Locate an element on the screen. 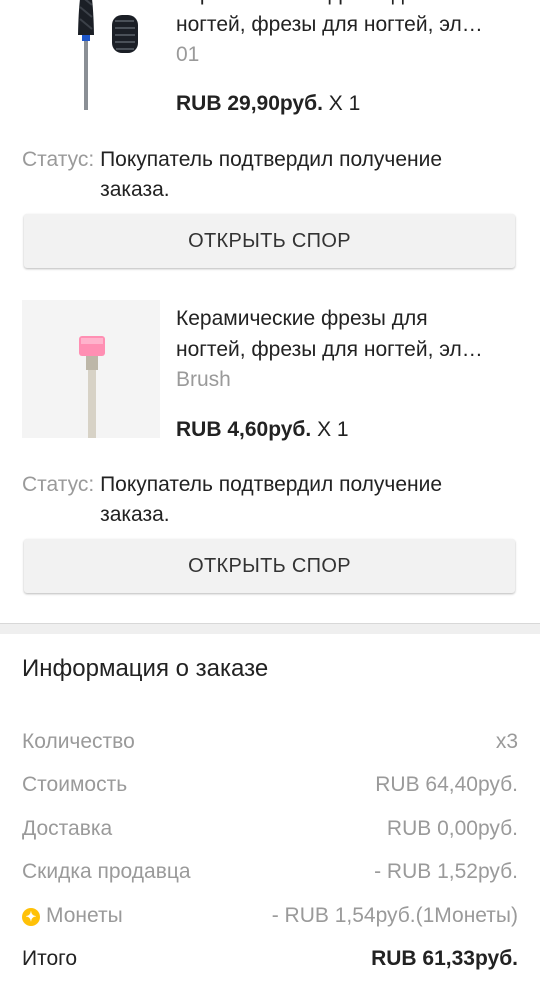  nail-drill-bit-image is located at coordinates (108, 55).